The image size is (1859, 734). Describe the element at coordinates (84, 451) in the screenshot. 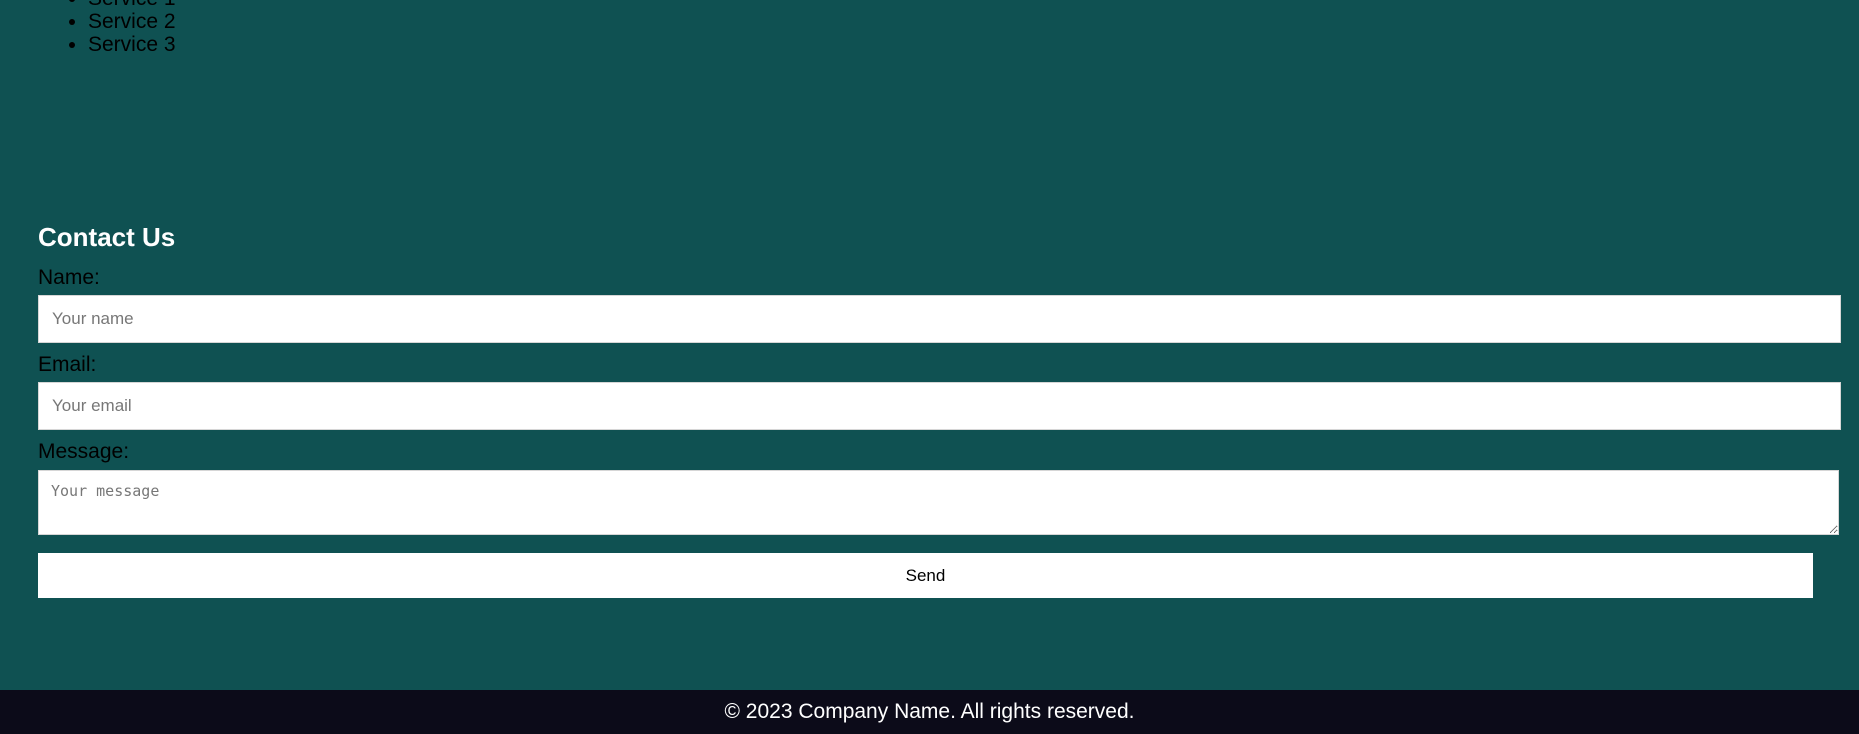

I see `message-label: Message:` at that location.